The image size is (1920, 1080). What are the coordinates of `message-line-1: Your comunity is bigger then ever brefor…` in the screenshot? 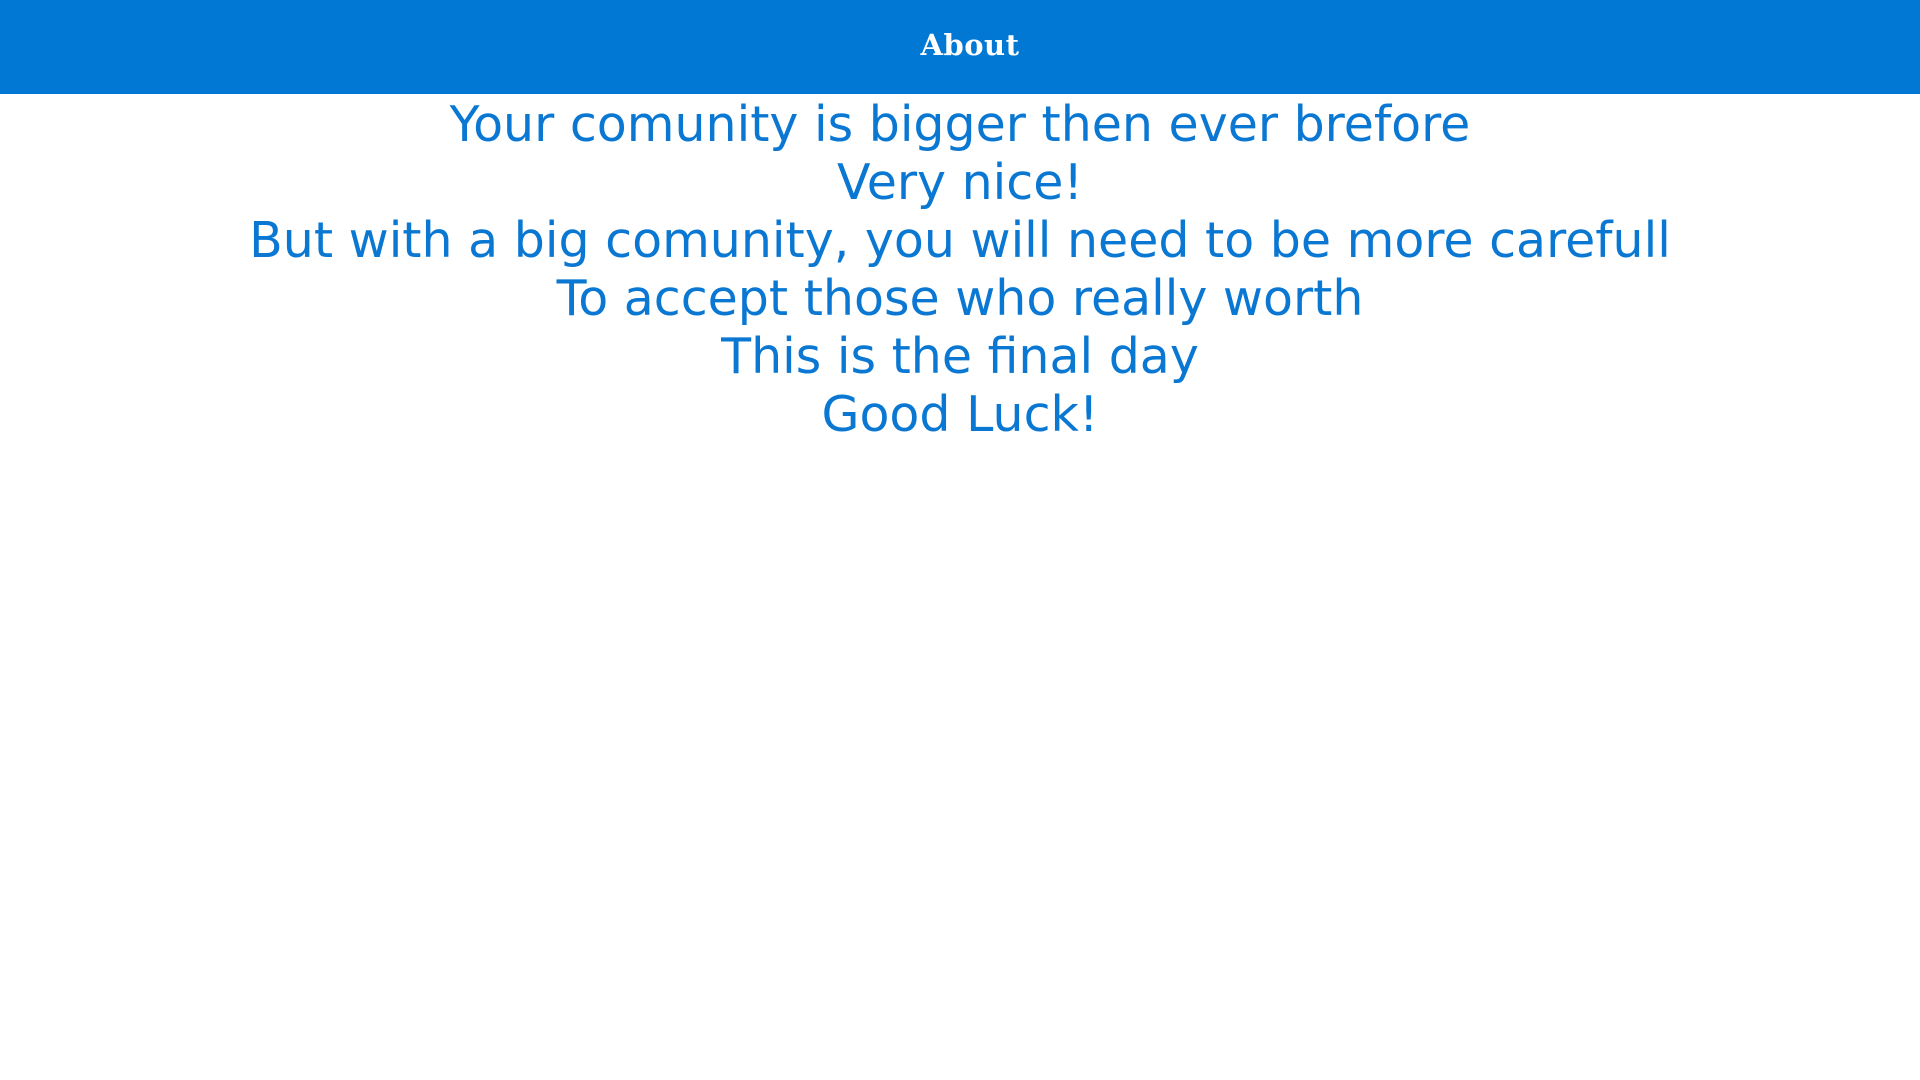 It's located at (960, 124).